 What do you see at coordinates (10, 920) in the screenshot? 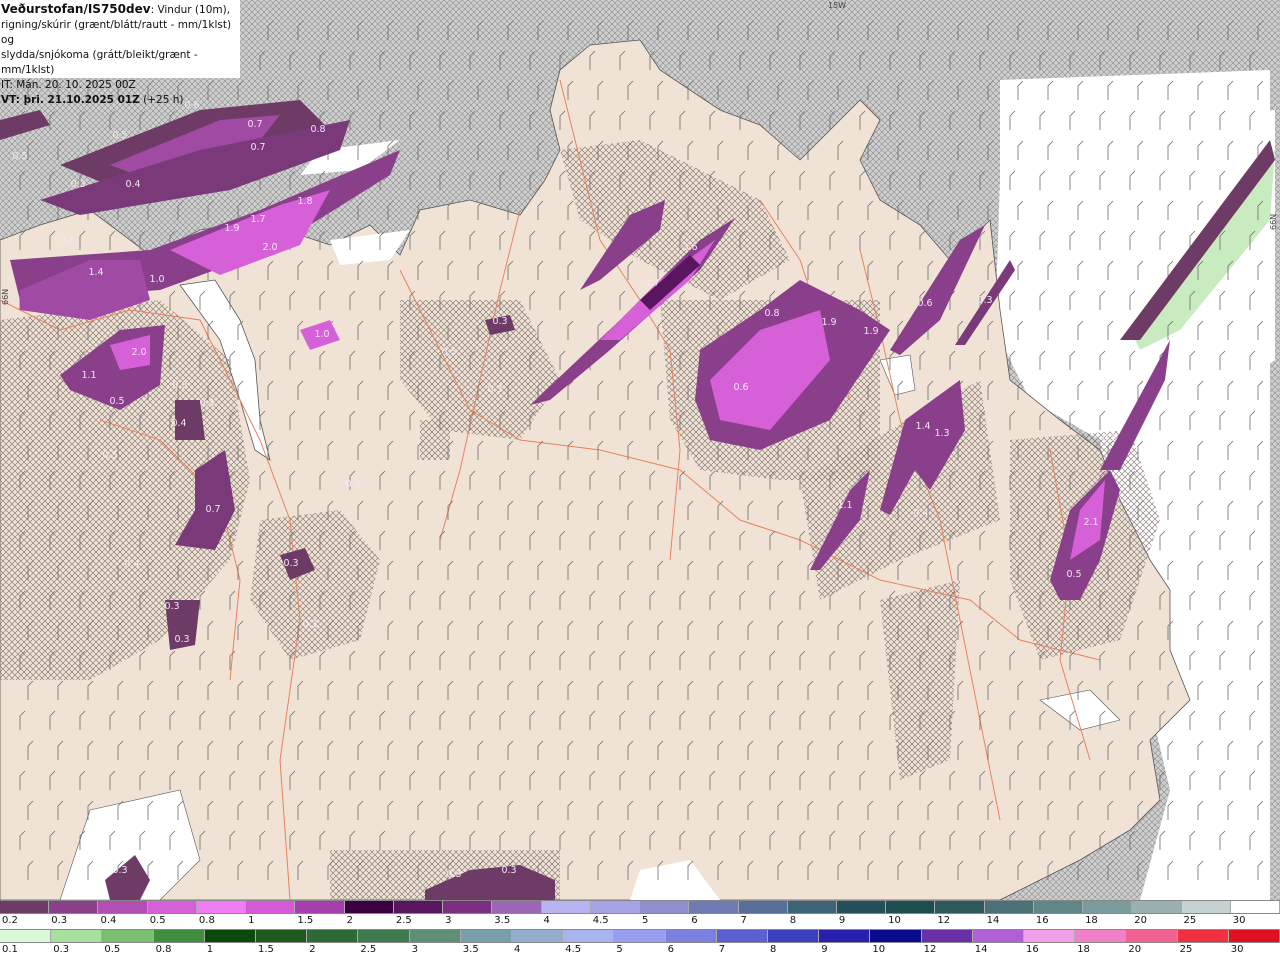
I see `legend-tick-label: 0.2` at bounding box center [10, 920].